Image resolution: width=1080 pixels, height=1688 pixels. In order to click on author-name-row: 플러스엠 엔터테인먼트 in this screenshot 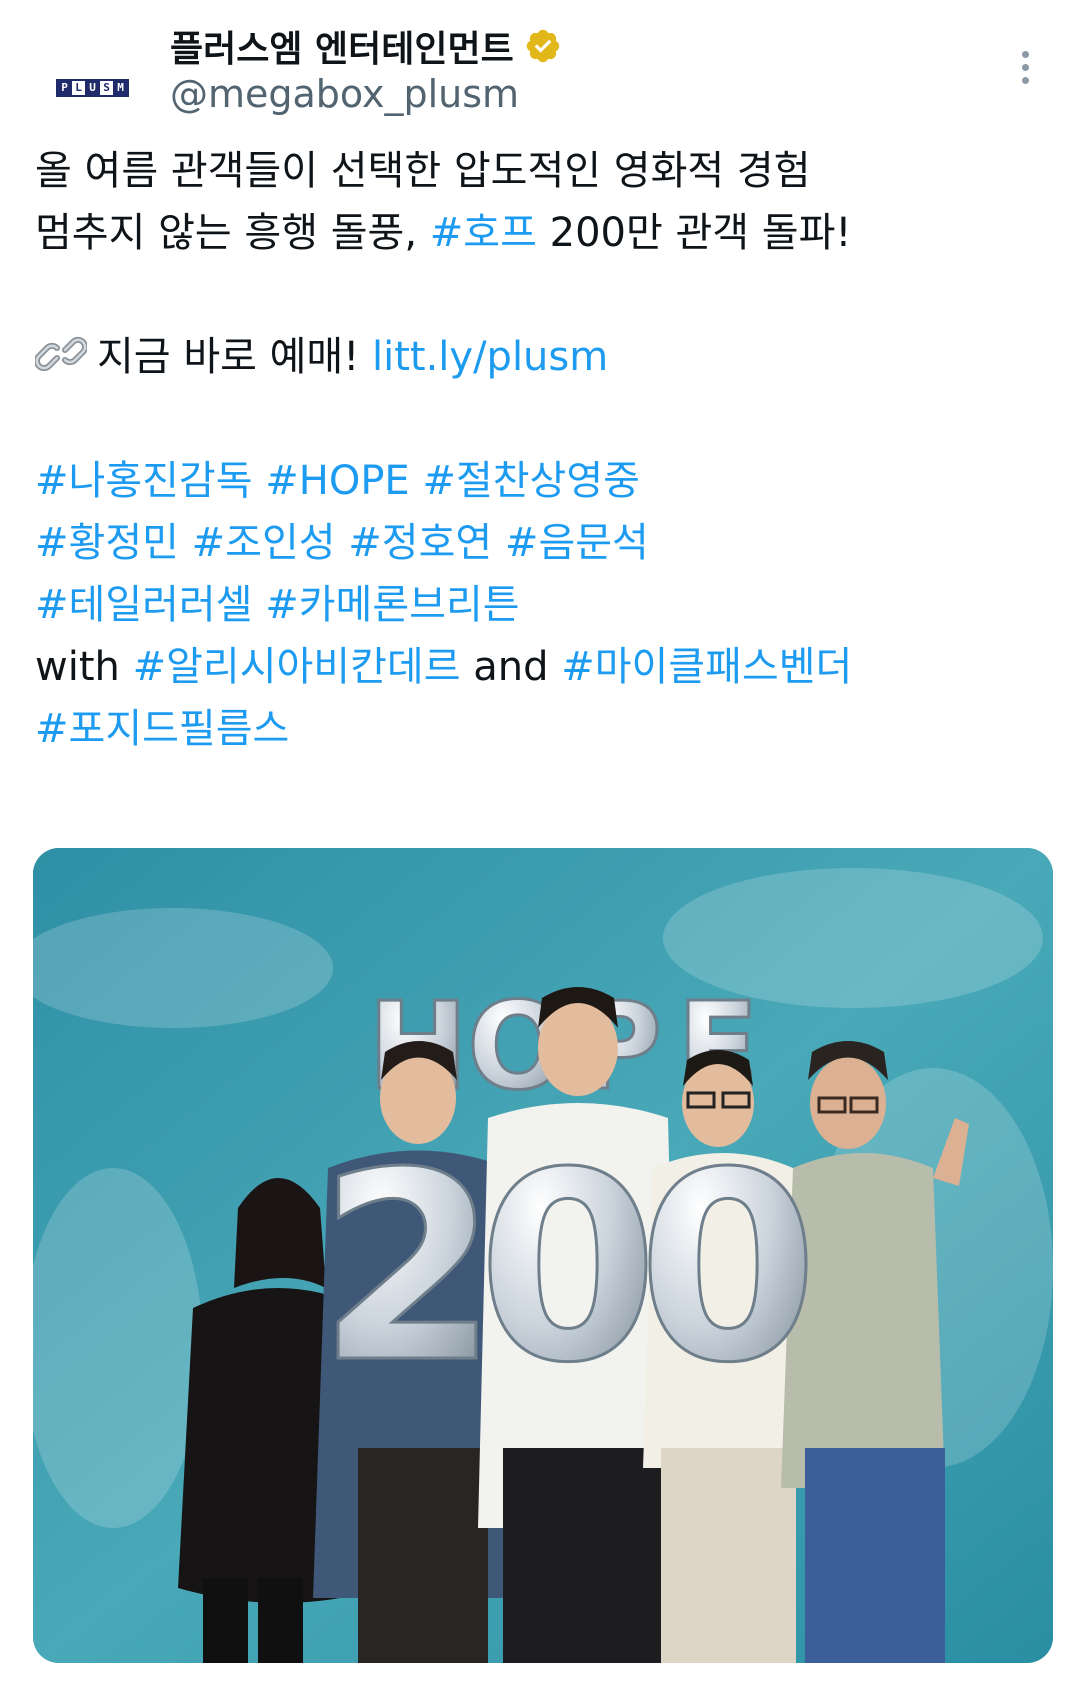, I will do `click(366, 46)`.